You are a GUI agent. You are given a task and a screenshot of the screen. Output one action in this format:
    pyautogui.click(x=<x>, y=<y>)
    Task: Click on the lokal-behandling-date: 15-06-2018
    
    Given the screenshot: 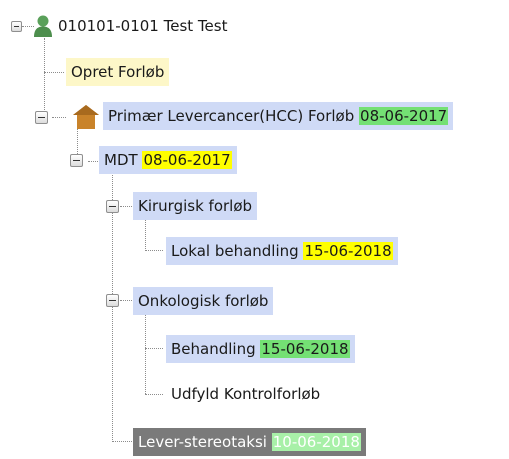 What is the action you would take?
    pyautogui.click(x=348, y=251)
    